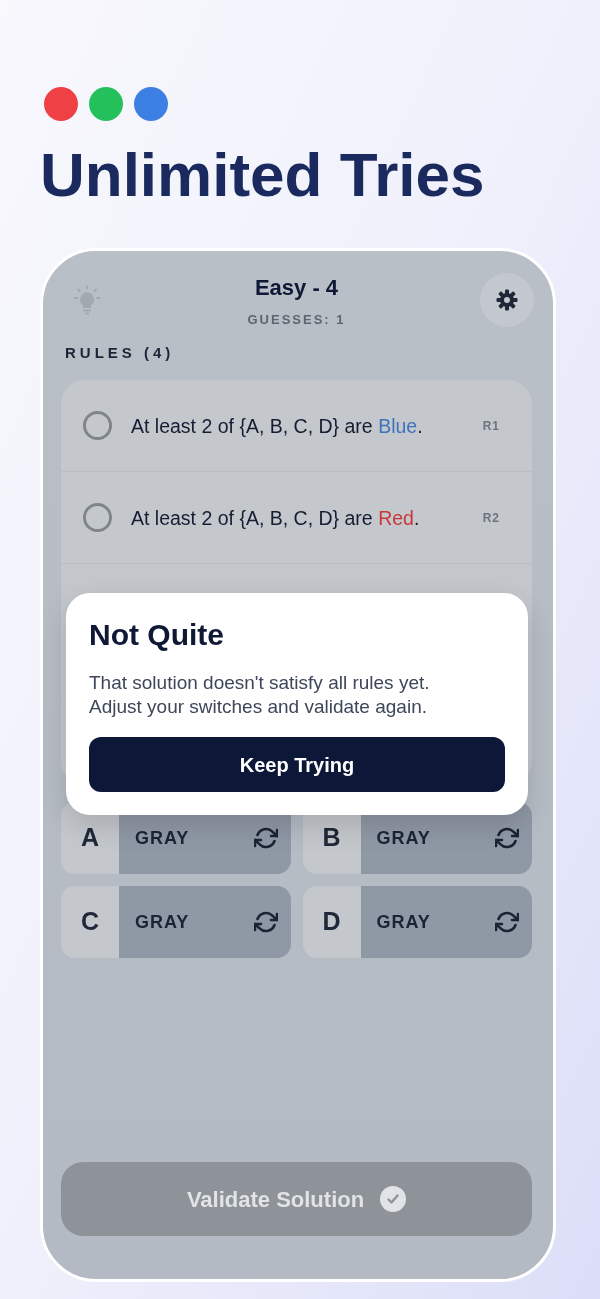 The image size is (600, 1299). I want to click on rule-text: At least 2 of {A, B, C, D} are Red., so click(276, 518).